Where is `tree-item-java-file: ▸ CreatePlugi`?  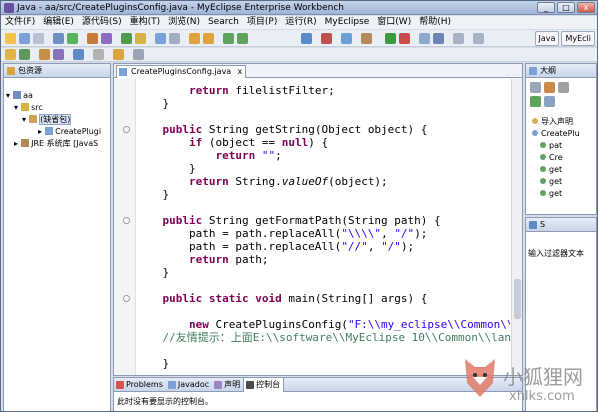
tree-item-java-file: ▸ CreatePlugi is located at coordinates (53, 132).